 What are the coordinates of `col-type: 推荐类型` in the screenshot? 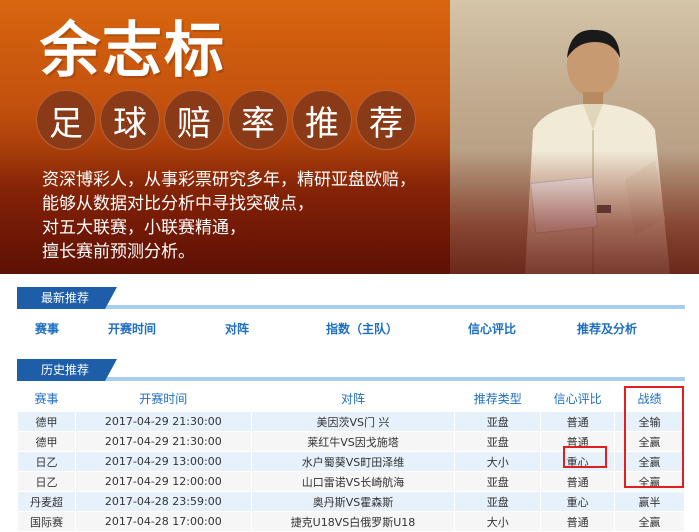 It's located at (497, 398).